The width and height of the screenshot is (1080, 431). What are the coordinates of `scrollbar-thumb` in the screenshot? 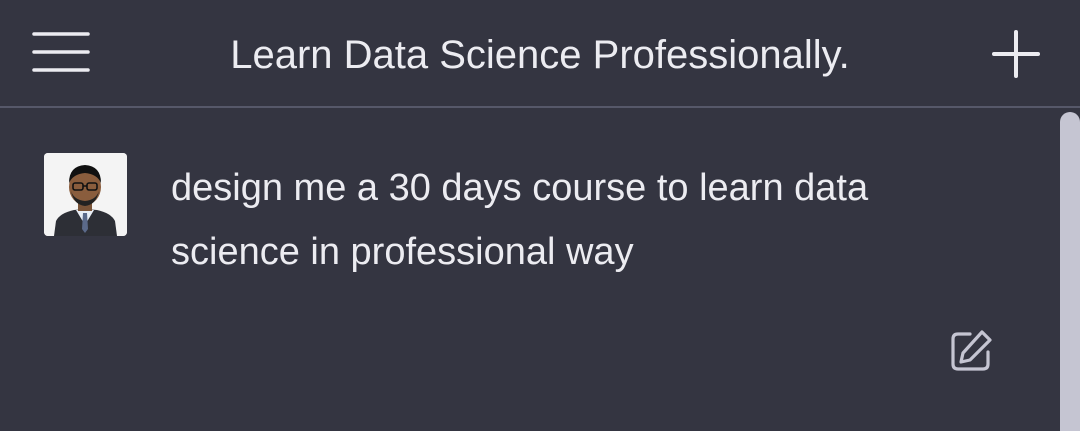 It's located at (1070, 271).